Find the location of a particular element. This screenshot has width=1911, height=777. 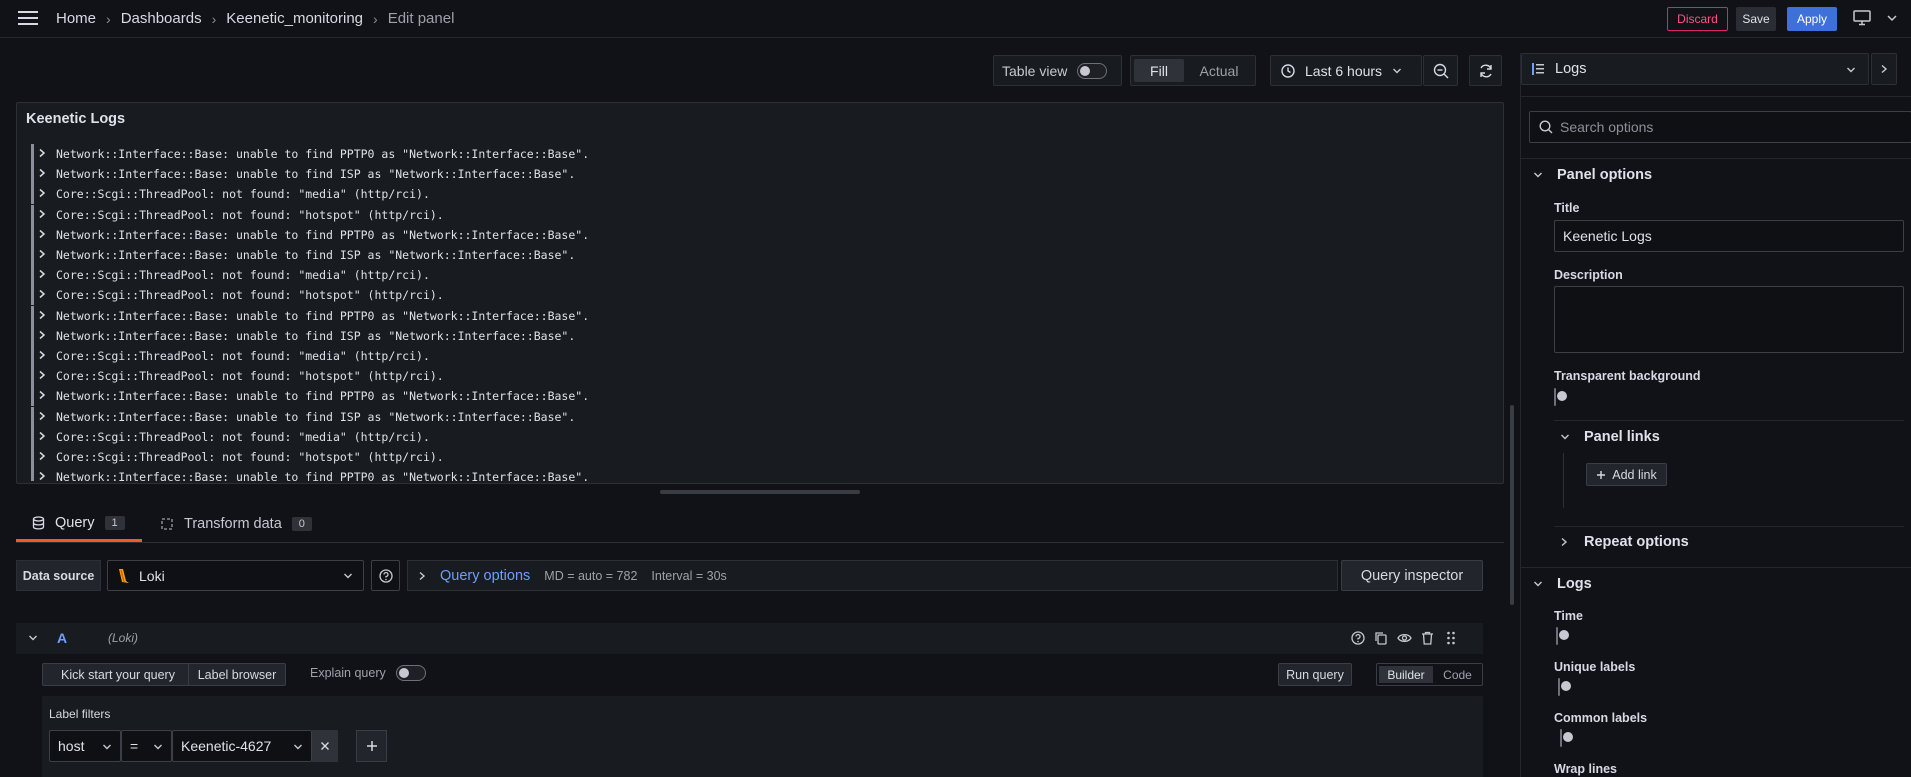

explain-query-switch is located at coordinates (410, 673).